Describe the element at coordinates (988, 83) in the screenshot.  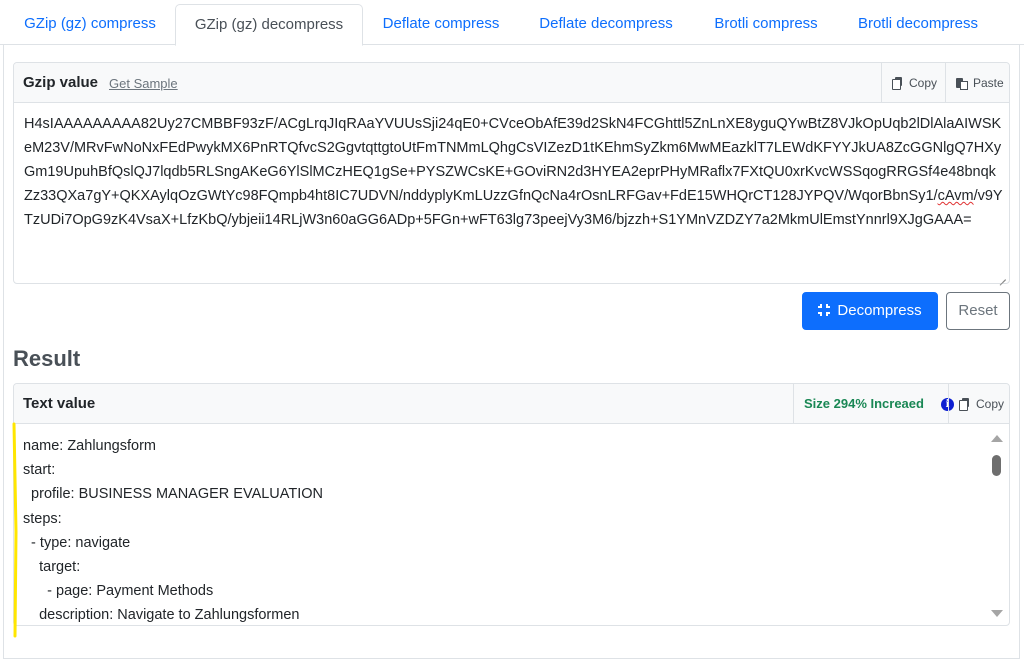
I see `paste-input-label: Paste` at that location.